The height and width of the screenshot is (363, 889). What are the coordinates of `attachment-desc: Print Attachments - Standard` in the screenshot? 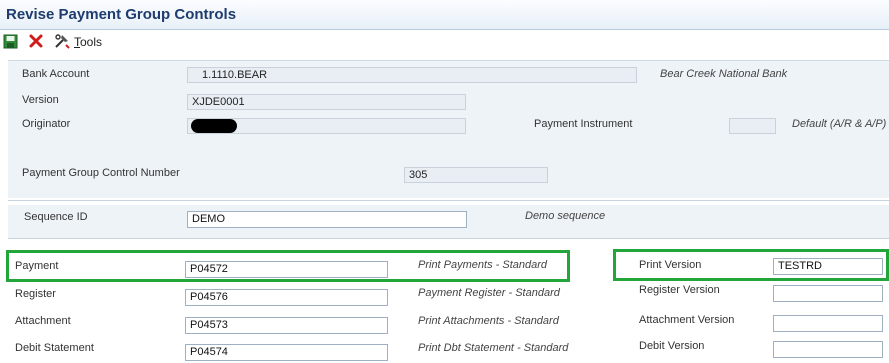 It's located at (488, 321).